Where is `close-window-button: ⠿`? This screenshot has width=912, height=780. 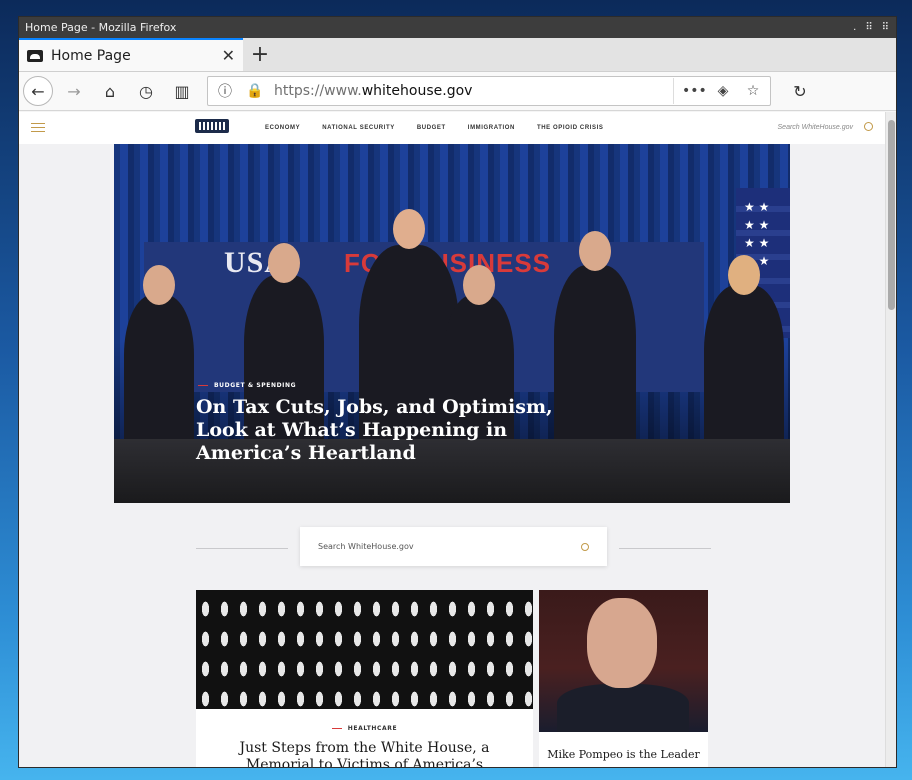 close-window-button: ⠿ is located at coordinates (886, 27).